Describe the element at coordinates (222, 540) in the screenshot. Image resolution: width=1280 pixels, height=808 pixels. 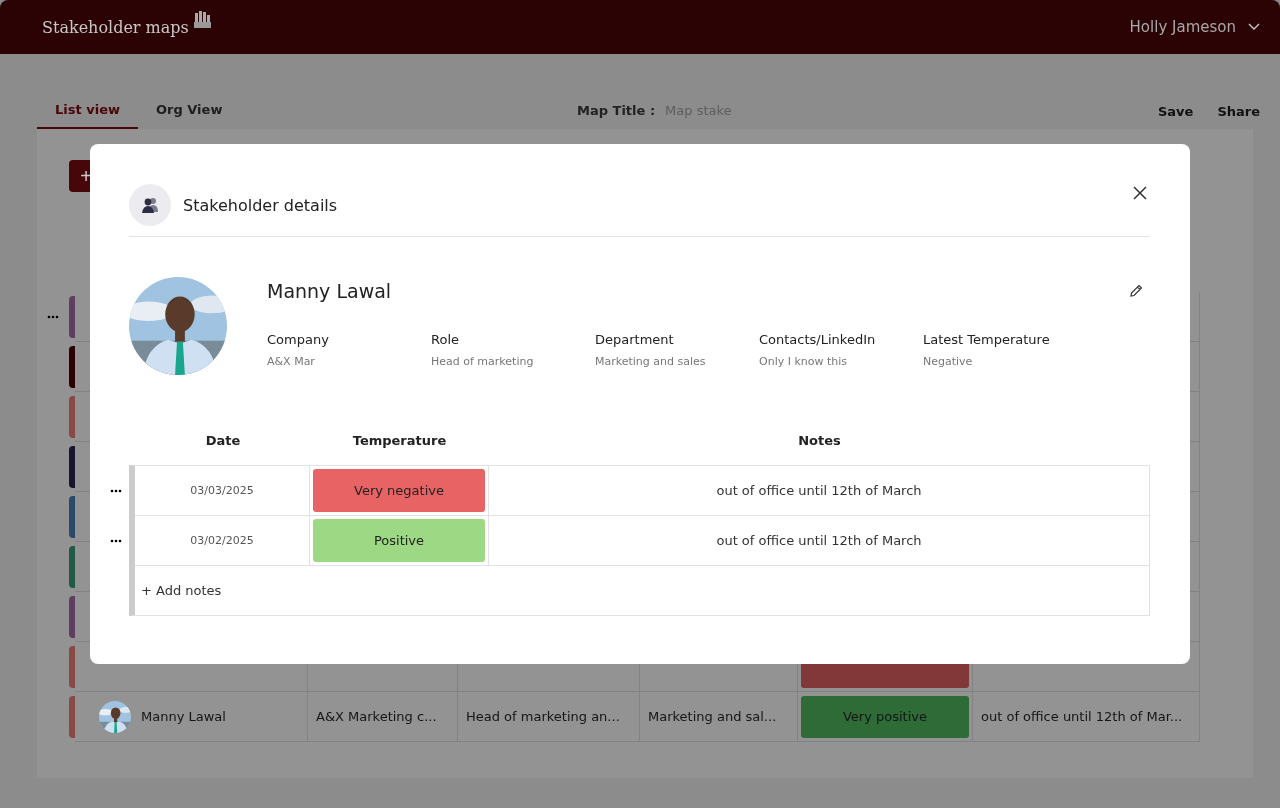
I see `date-cell: 03/02/2025` at that location.